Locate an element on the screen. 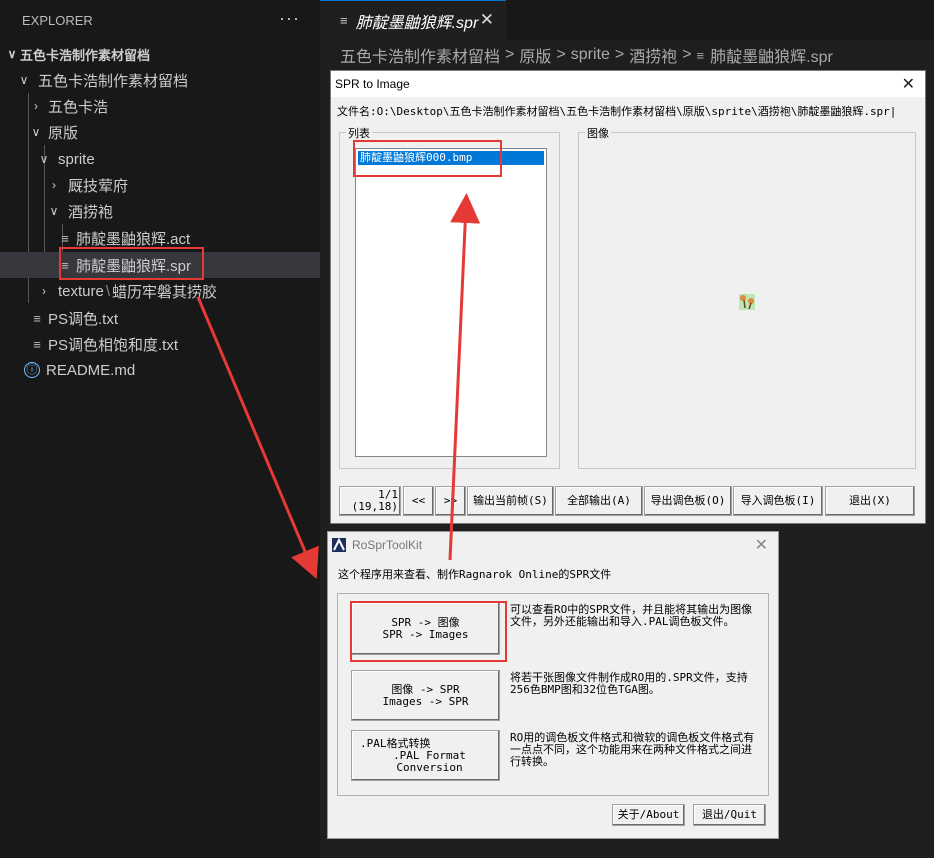 The width and height of the screenshot is (934, 858). tree-item-label: 酒捞袍 is located at coordinates (91, 212).